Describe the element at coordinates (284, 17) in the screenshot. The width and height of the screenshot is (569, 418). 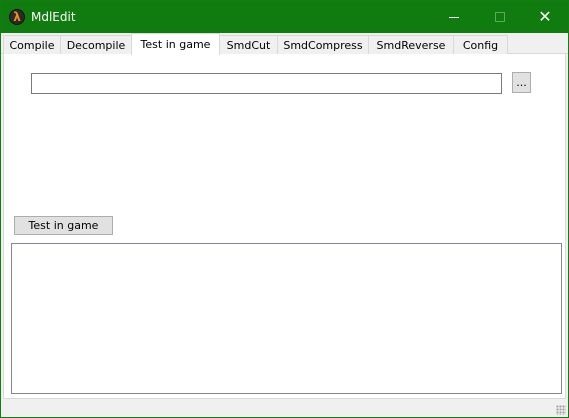
I see `title-bar: λ MdlEdit ✕` at that location.